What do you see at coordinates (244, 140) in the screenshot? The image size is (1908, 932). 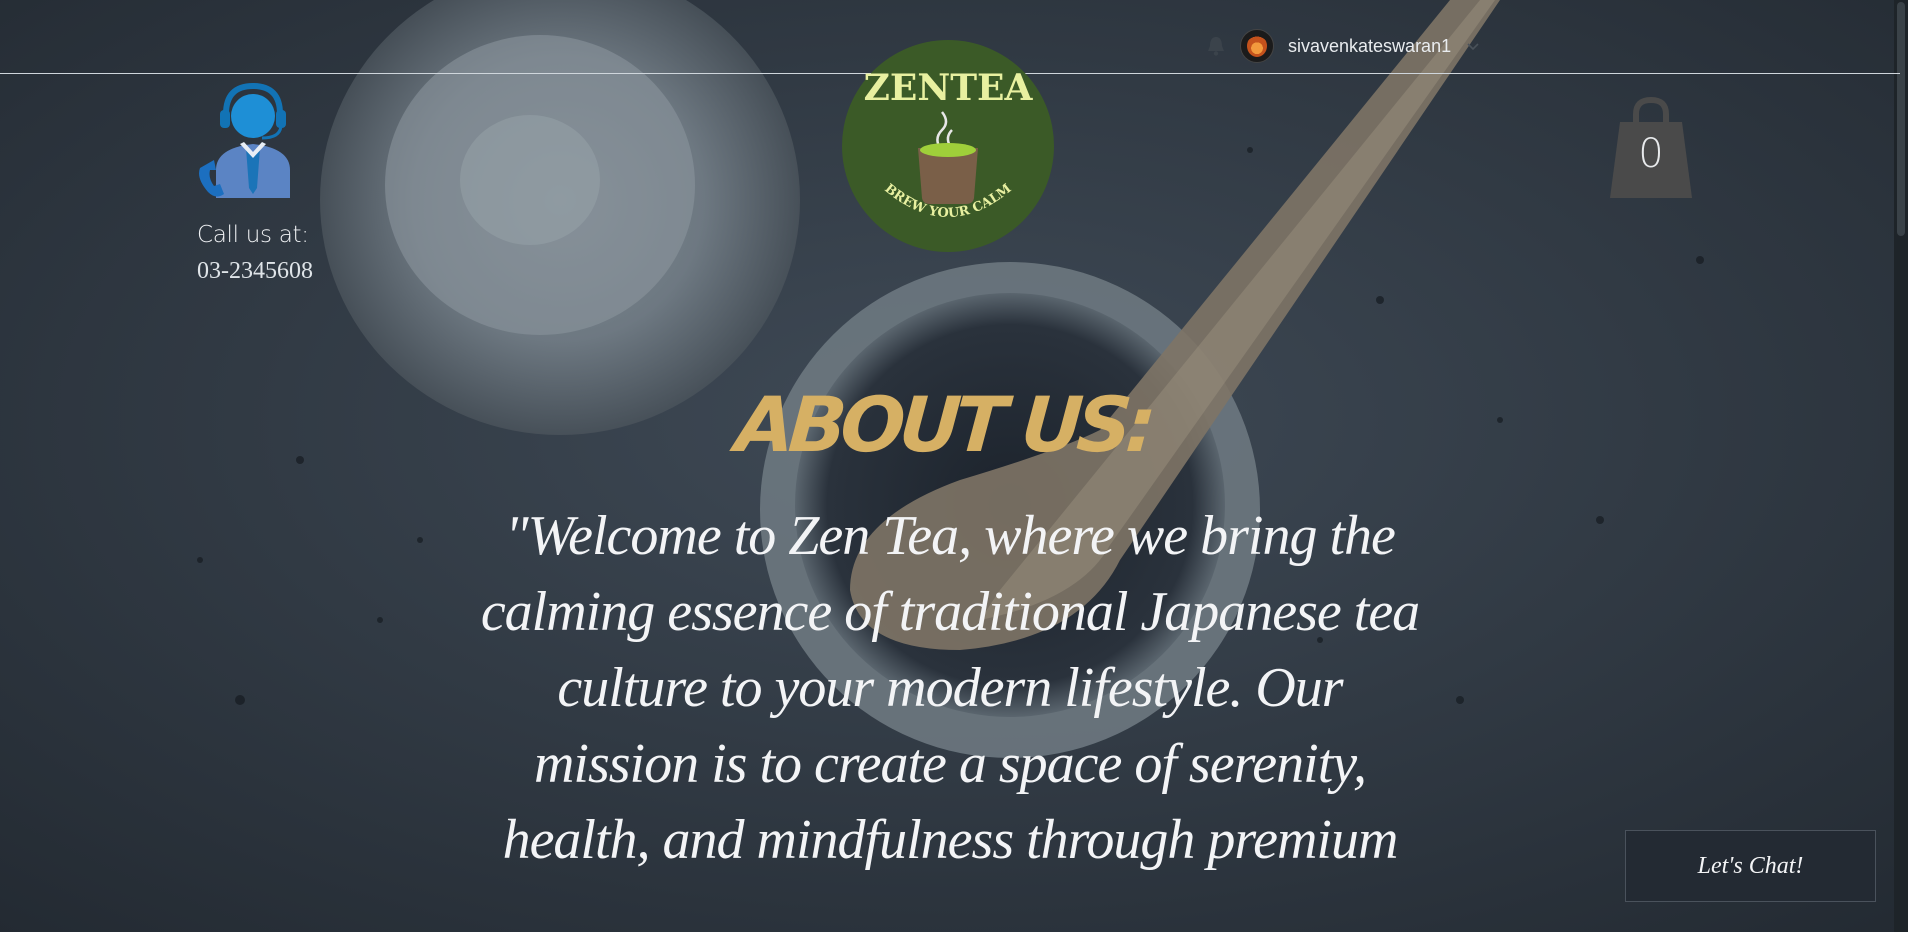 I see `customer-support-icon` at bounding box center [244, 140].